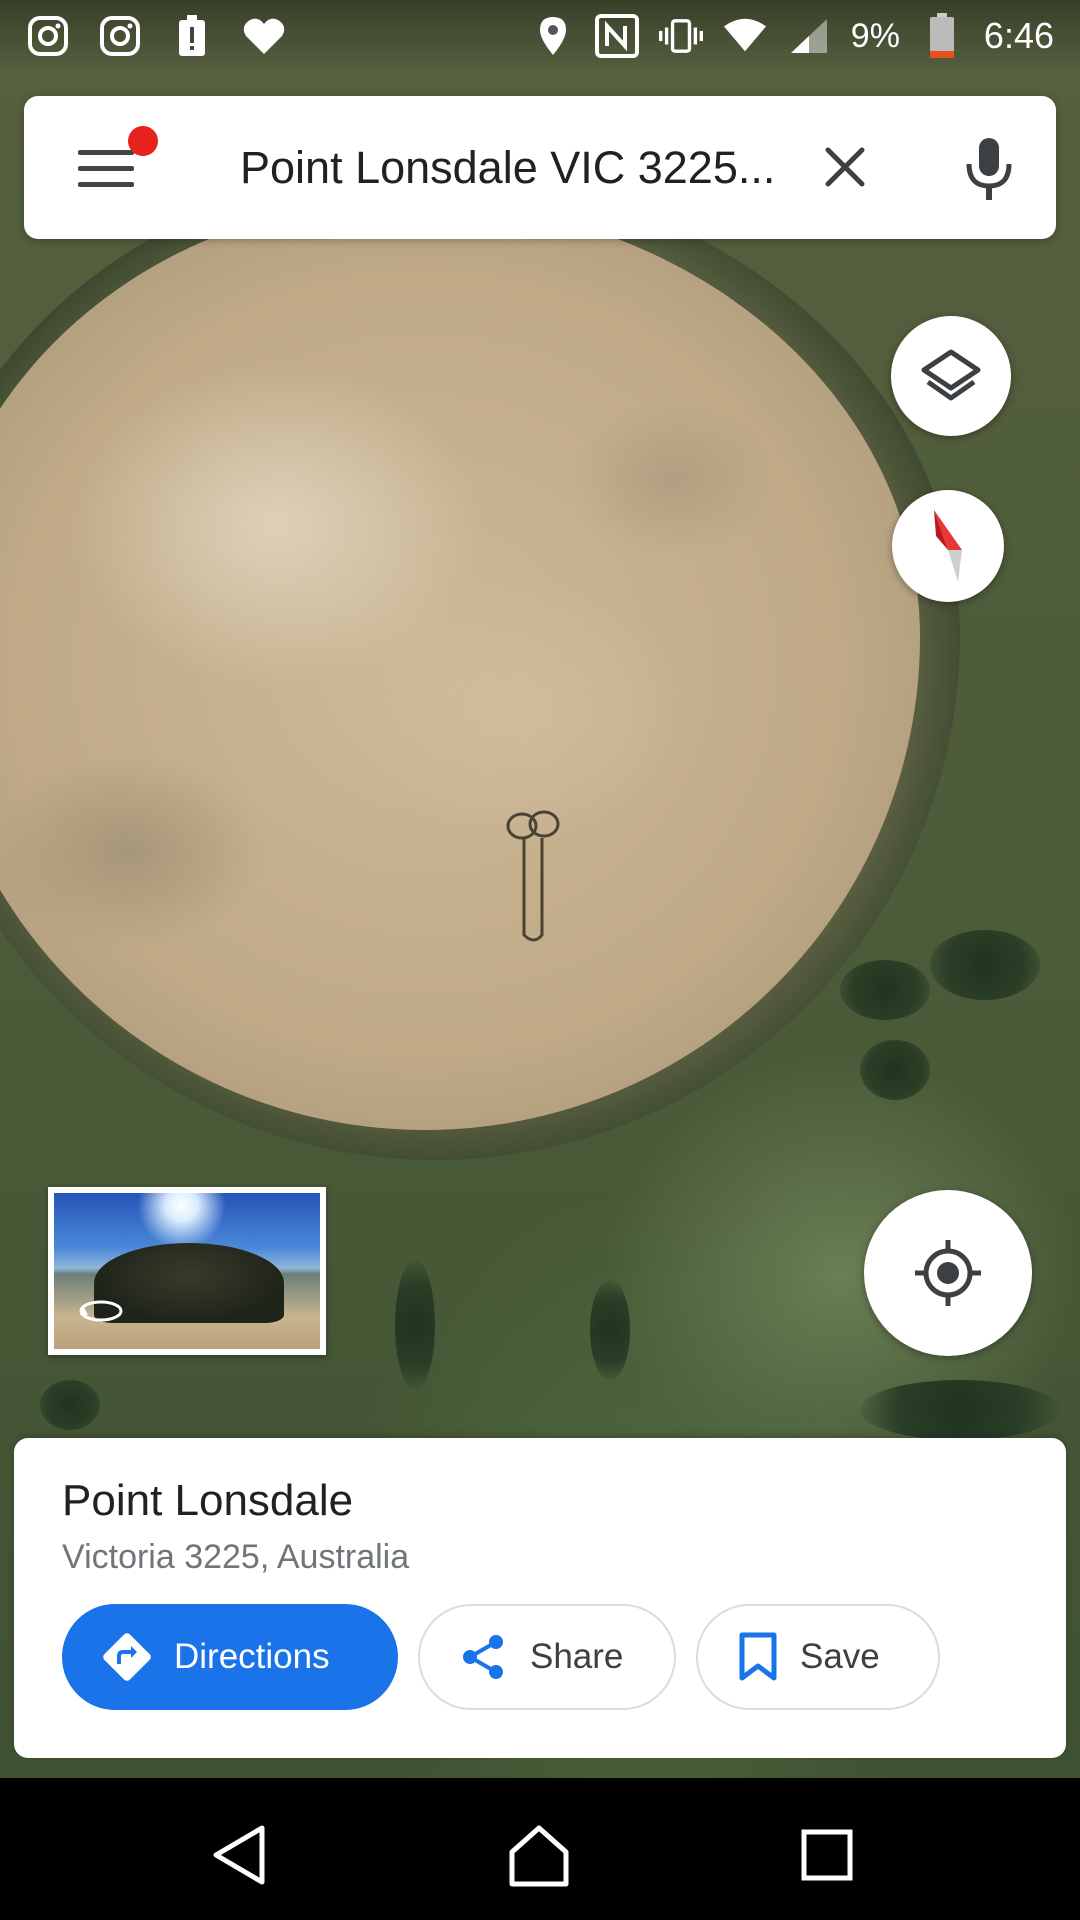 This screenshot has height=1920, width=1080. Describe the element at coordinates (1018, 35) in the screenshot. I see `clock: 6:46` at that location.